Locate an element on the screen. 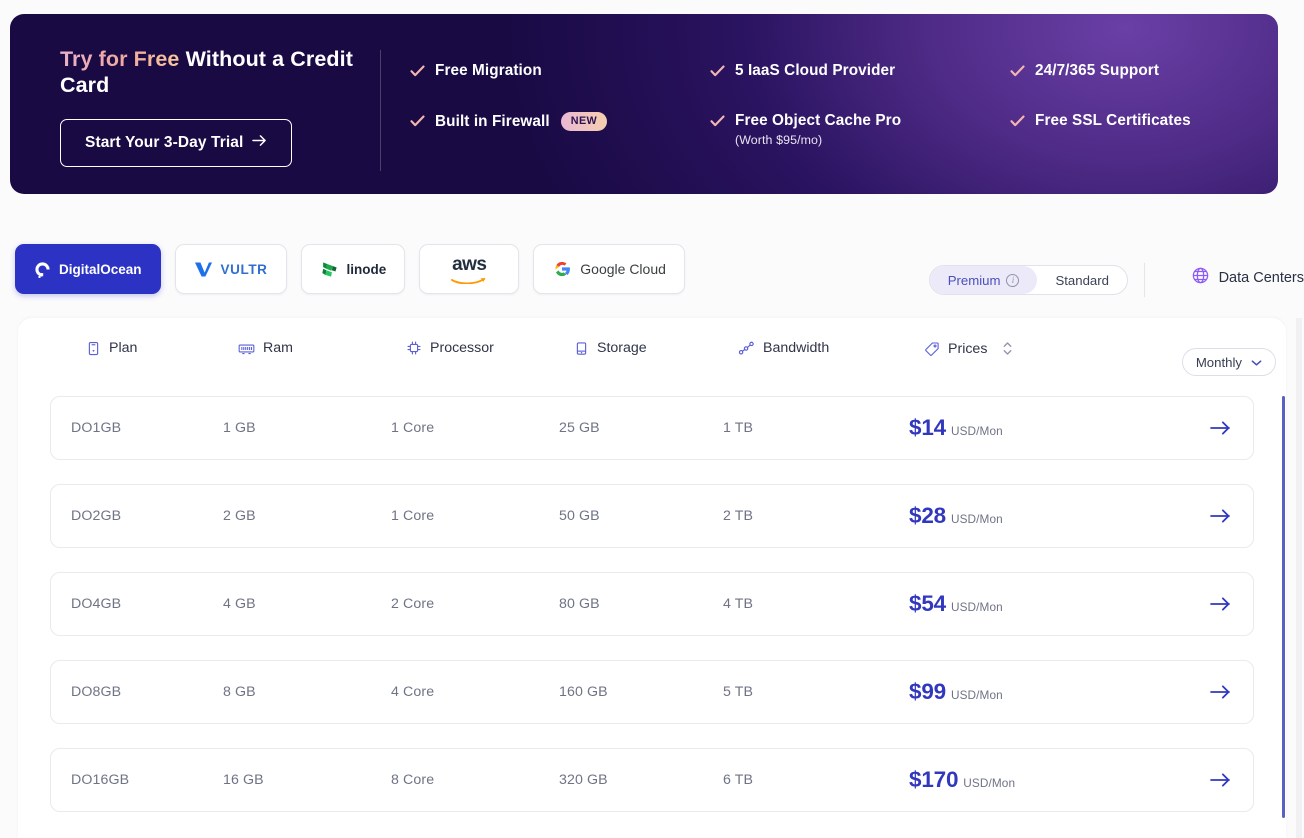 This screenshot has height=838, width=1304. column-header-label: Ram is located at coordinates (278, 348).